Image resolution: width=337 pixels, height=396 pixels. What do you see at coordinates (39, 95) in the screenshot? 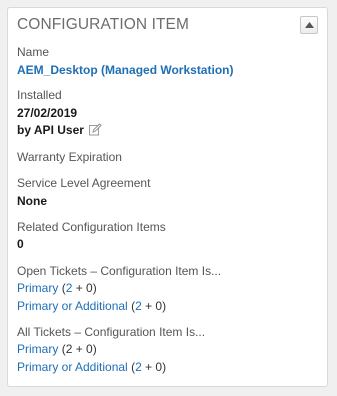
I see `installed-label: Installed` at bounding box center [39, 95].